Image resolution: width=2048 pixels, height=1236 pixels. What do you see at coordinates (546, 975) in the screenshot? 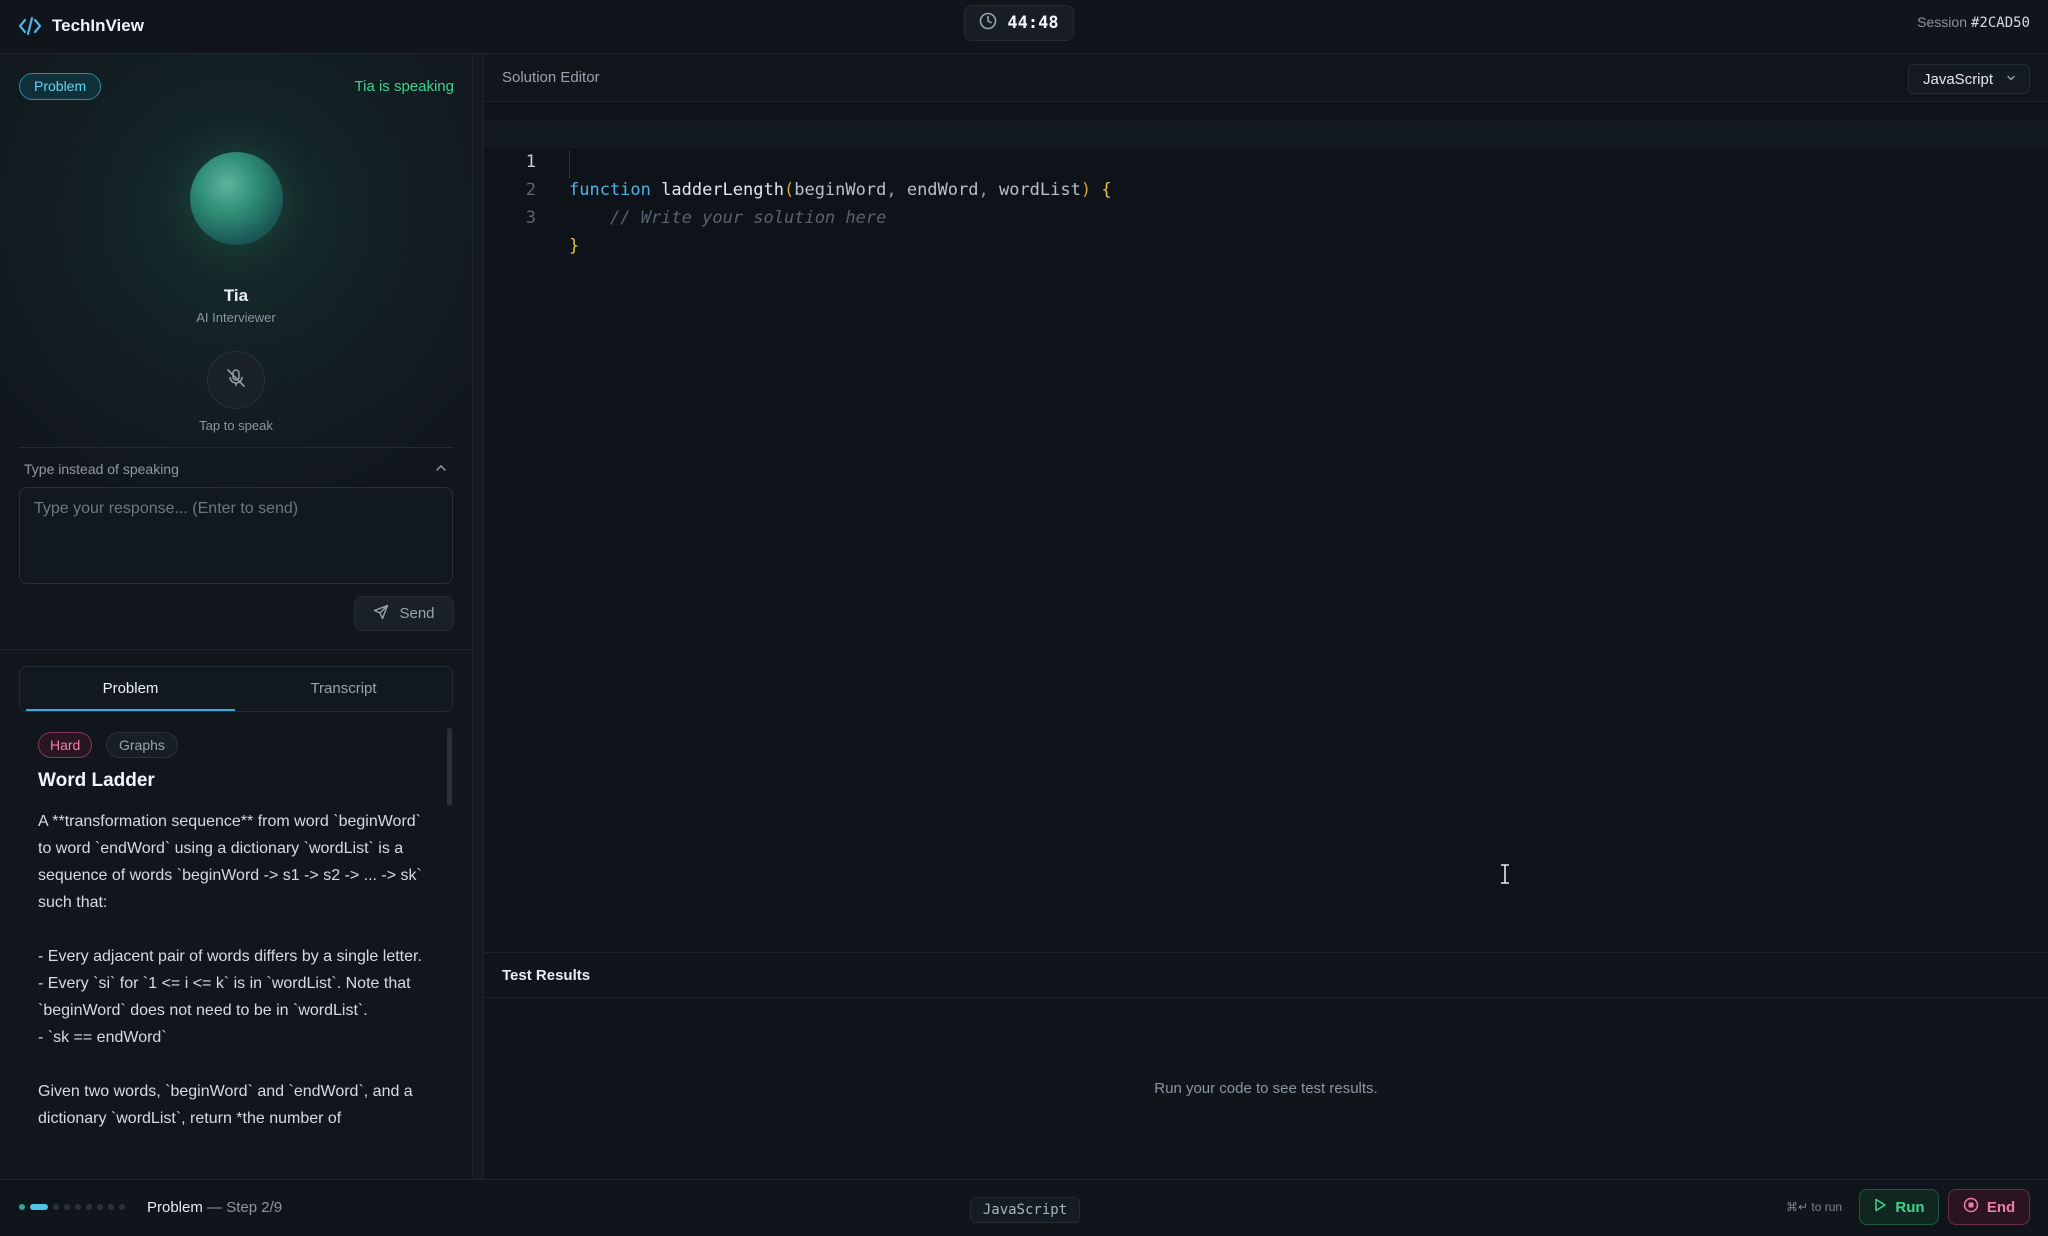
I see `test-results-title: Test Results` at bounding box center [546, 975].